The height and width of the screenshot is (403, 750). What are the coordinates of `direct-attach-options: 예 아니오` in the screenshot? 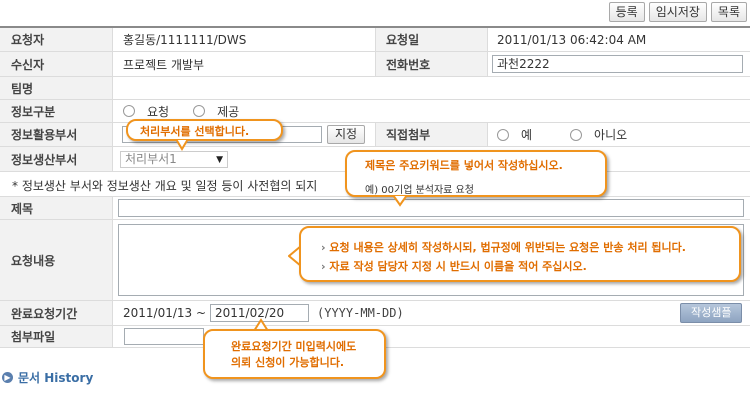 It's located at (562, 134).